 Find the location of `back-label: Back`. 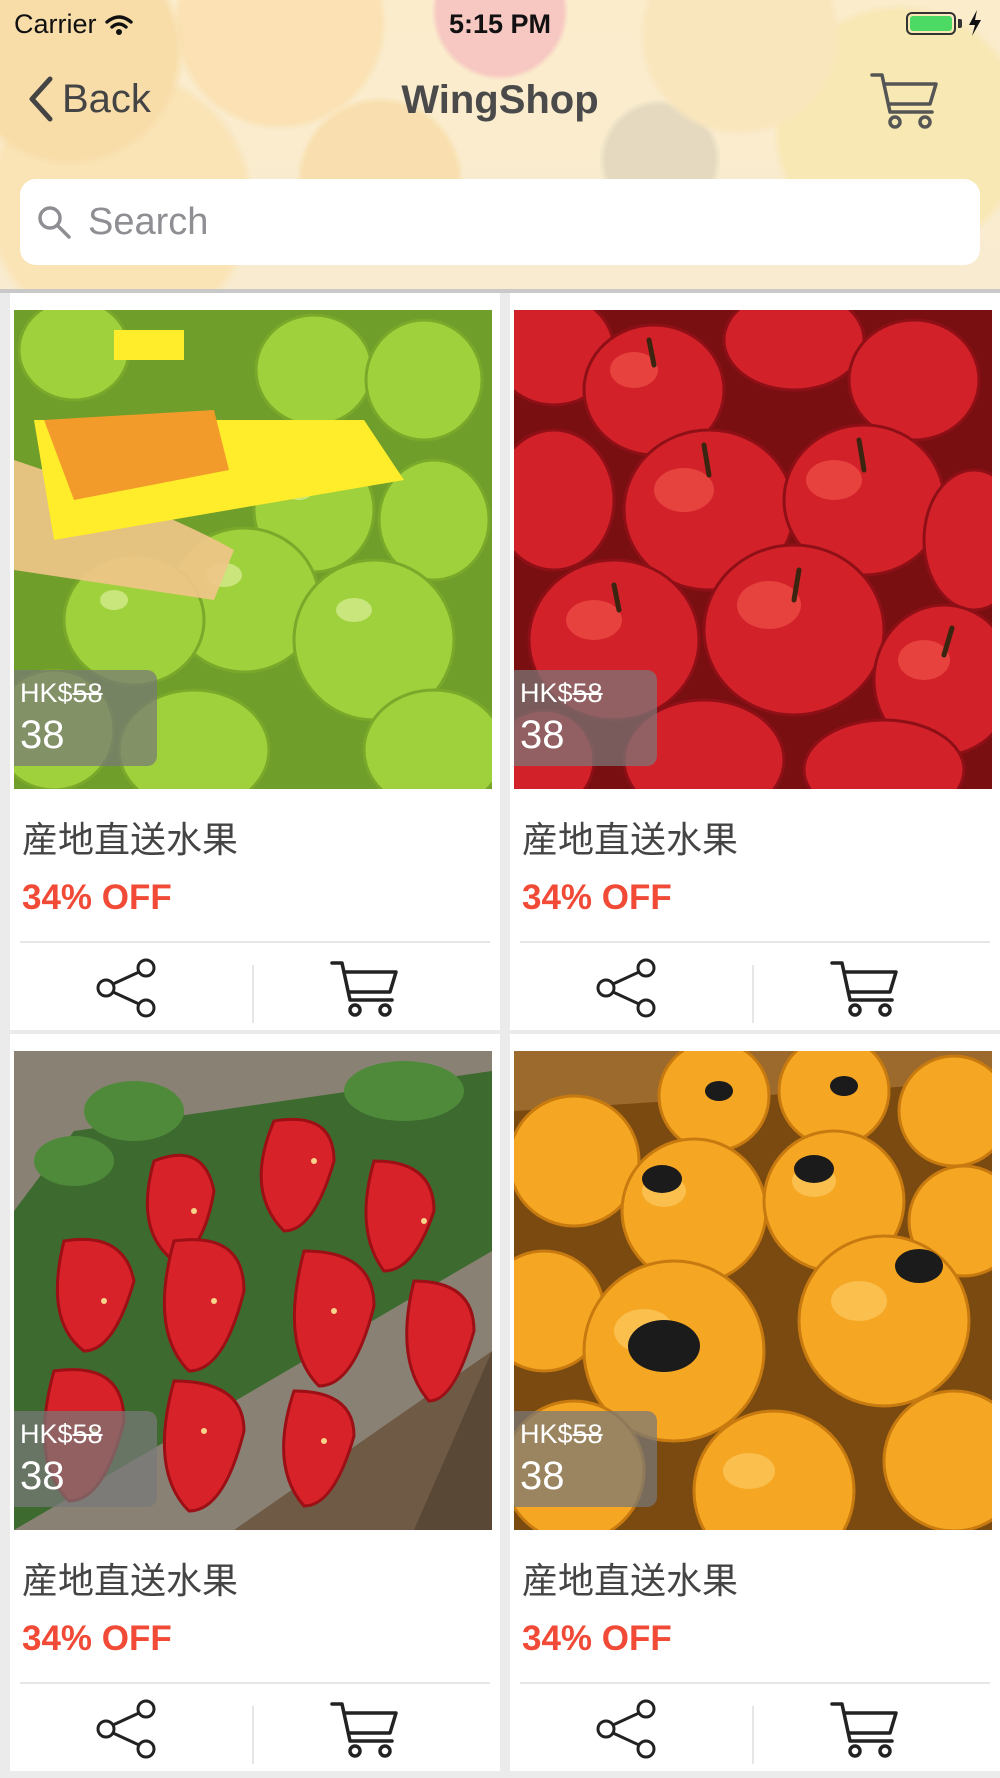

back-label: Back is located at coordinates (106, 98).